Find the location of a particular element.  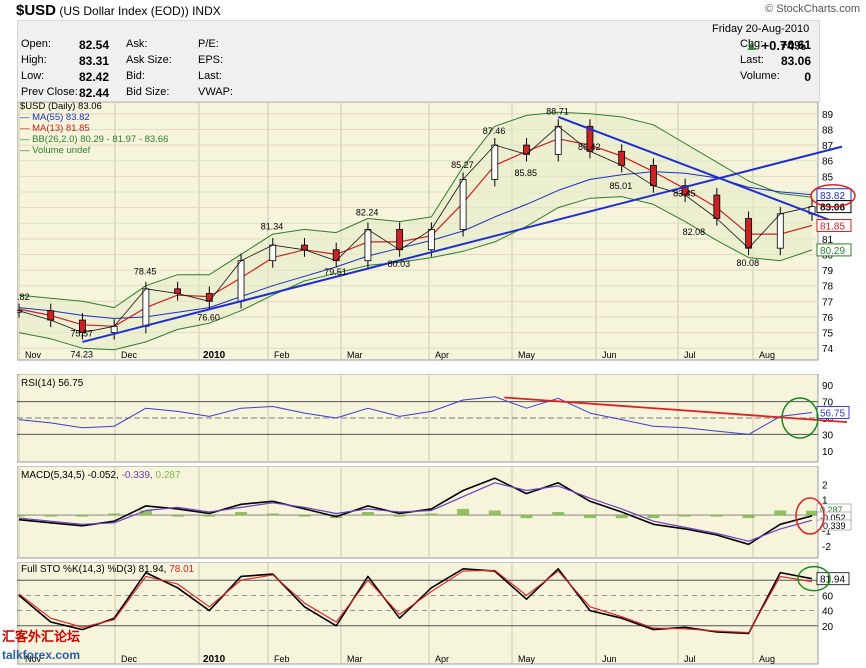

xaxis-label: Jun is located at coordinates (609, 355).